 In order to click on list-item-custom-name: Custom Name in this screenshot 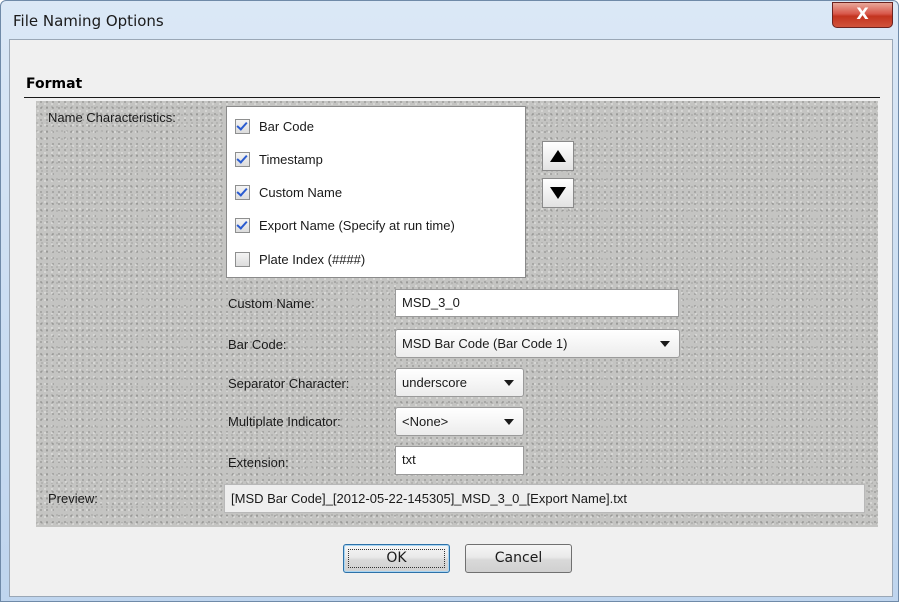, I will do `click(288, 192)`.